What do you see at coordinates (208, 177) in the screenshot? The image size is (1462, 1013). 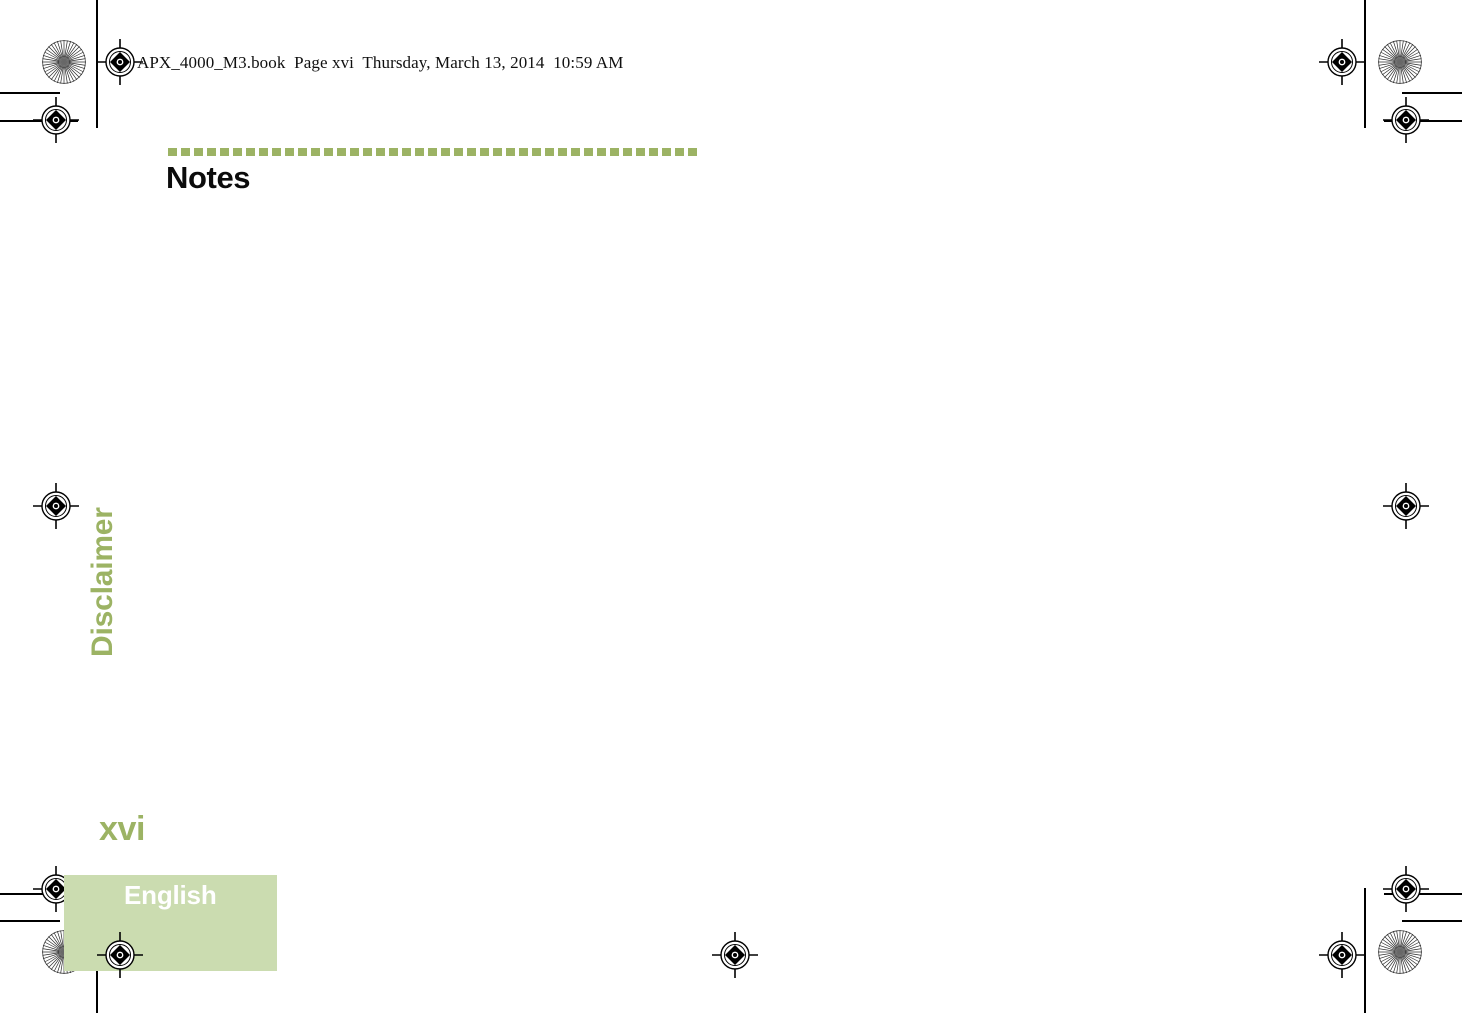 I see `page-title: Notes` at bounding box center [208, 177].